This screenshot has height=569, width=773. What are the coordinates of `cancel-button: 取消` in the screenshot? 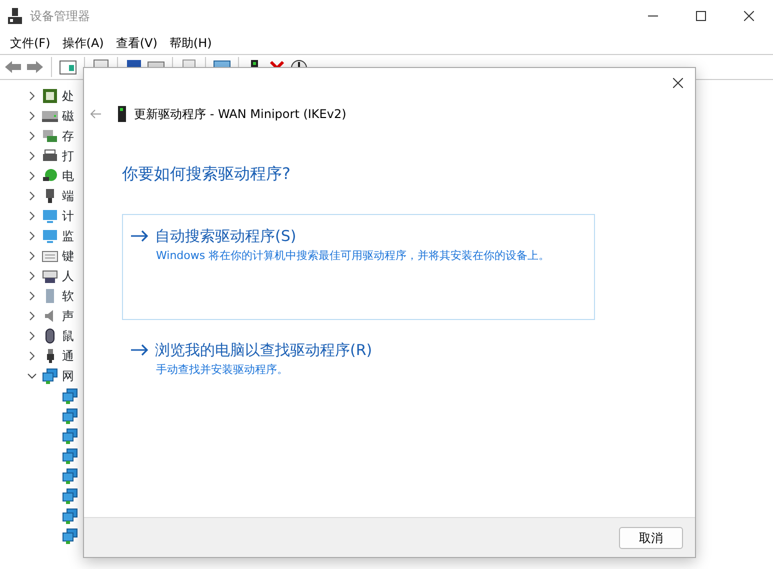 It's located at (651, 537).